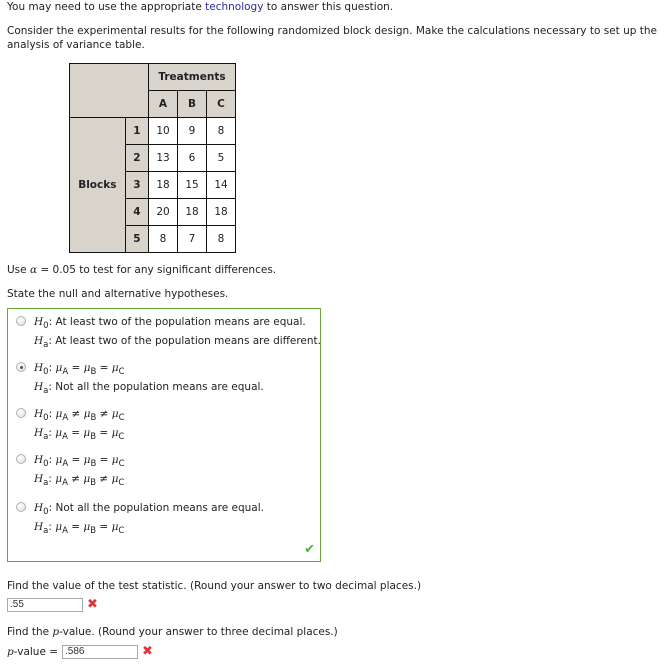  I want to click on block-number: 4, so click(137, 212).